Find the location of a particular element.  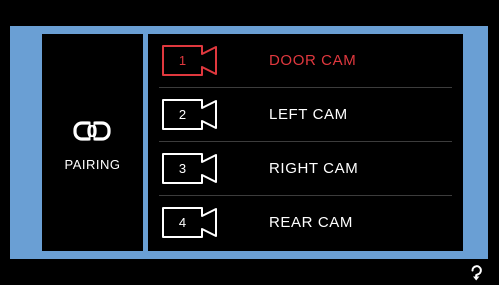

top-bar is located at coordinates (249, 15).